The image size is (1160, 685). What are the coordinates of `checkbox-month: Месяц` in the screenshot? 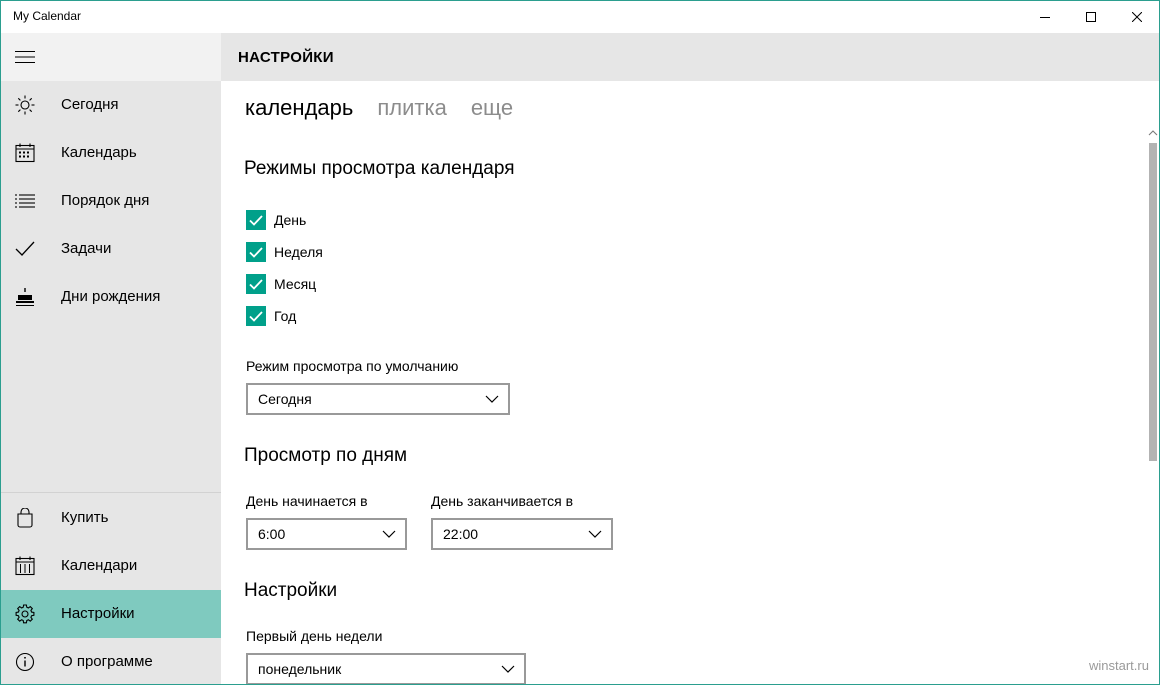 It's located at (281, 284).